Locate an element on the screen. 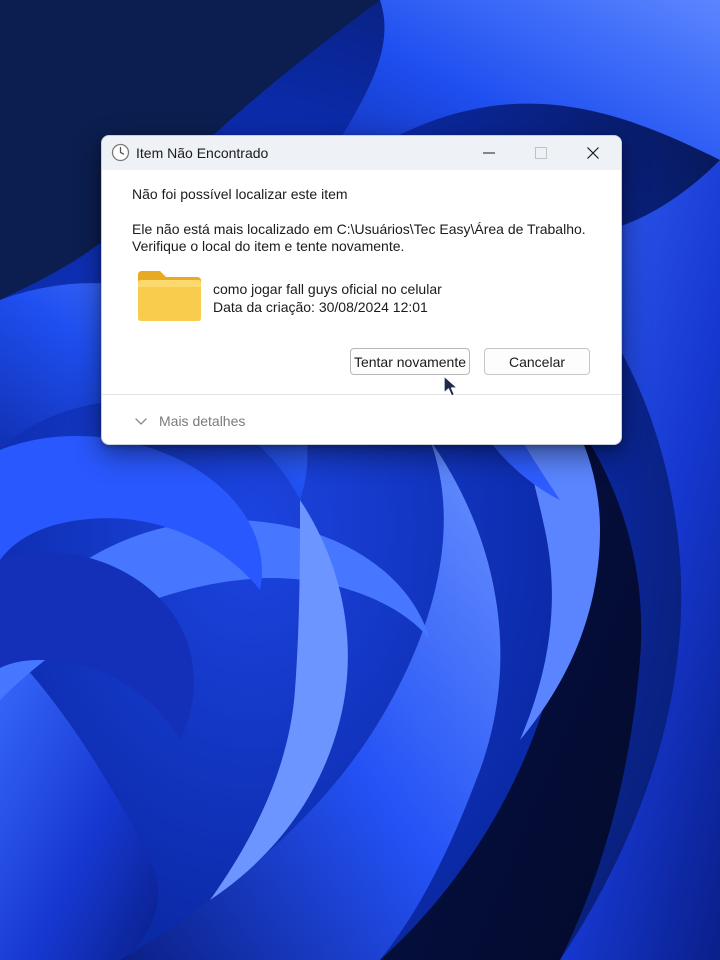 Image resolution: width=720 pixels, height=960 pixels. close-icon is located at coordinates (593, 153).